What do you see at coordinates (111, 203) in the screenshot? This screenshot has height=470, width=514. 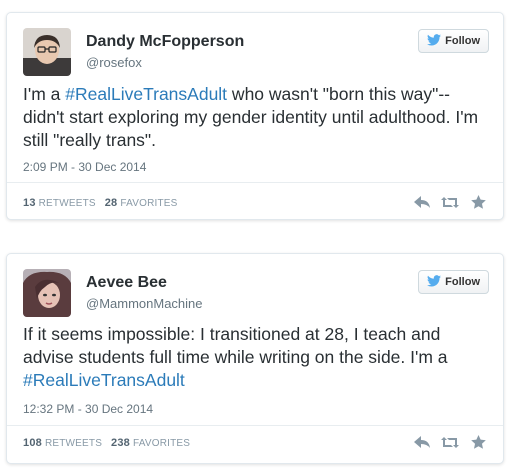 I see `favorite-count: 28` at bounding box center [111, 203].